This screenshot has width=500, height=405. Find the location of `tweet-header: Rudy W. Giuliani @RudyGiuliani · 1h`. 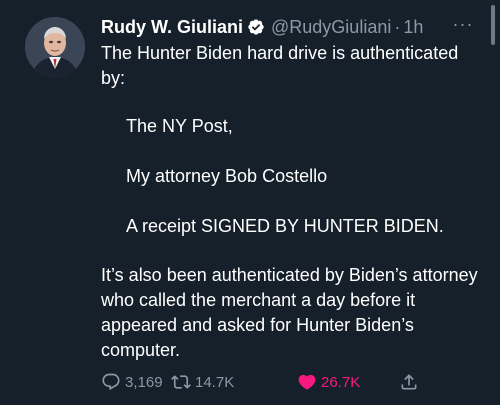

tweet-header: Rudy W. Giuliani @RudyGiuliani · 1h is located at coordinates (291, 27).